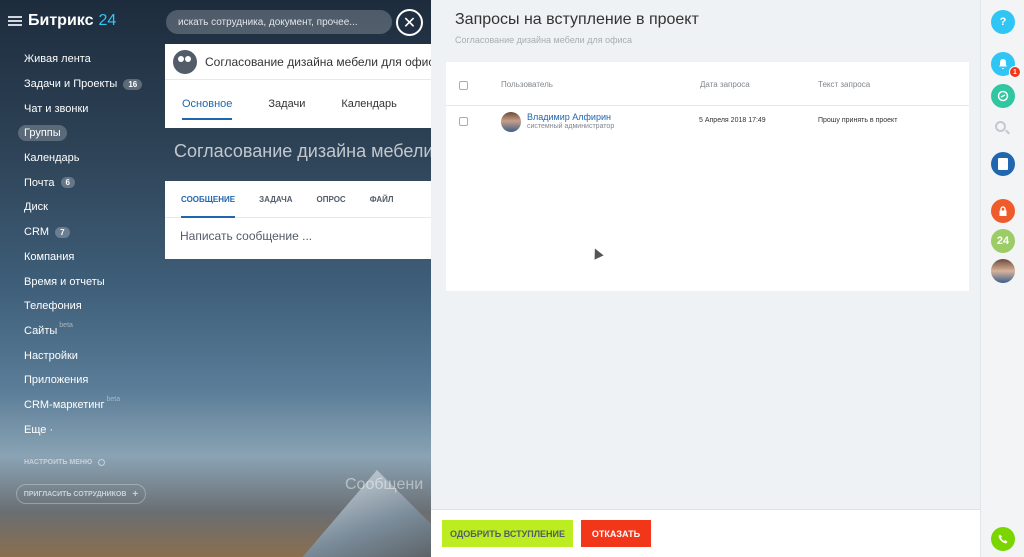 This screenshot has height=557, width=1024. What do you see at coordinates (67, 183) in the screenshot?
I see `counter-badge: 6` at bounding box center [67, 183].